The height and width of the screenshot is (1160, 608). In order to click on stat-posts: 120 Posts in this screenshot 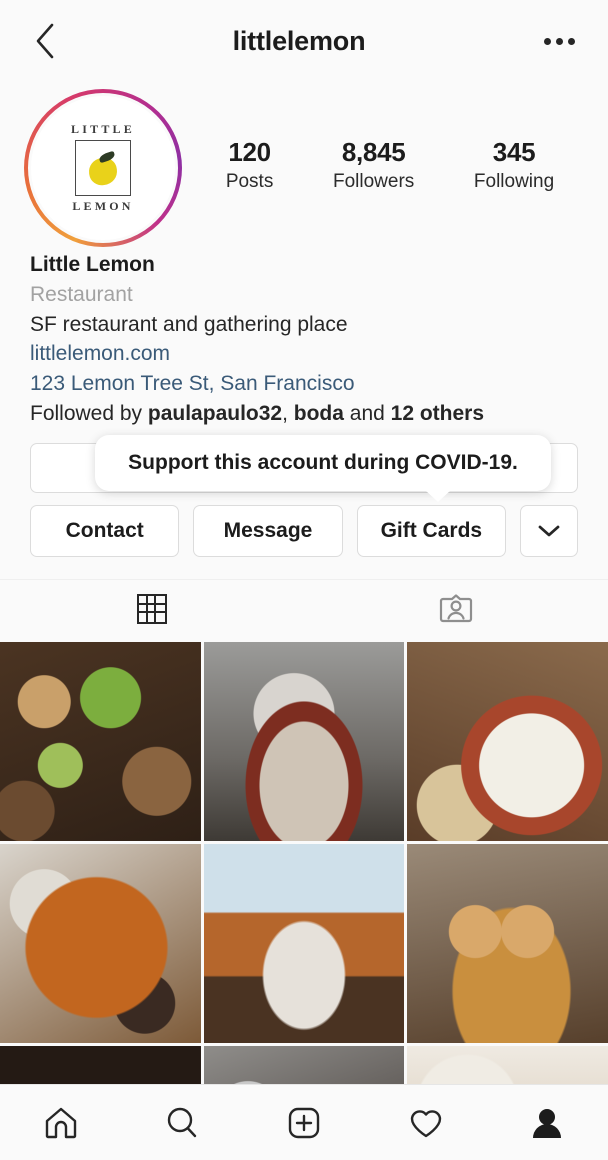, I will do `click(250, 165)`.